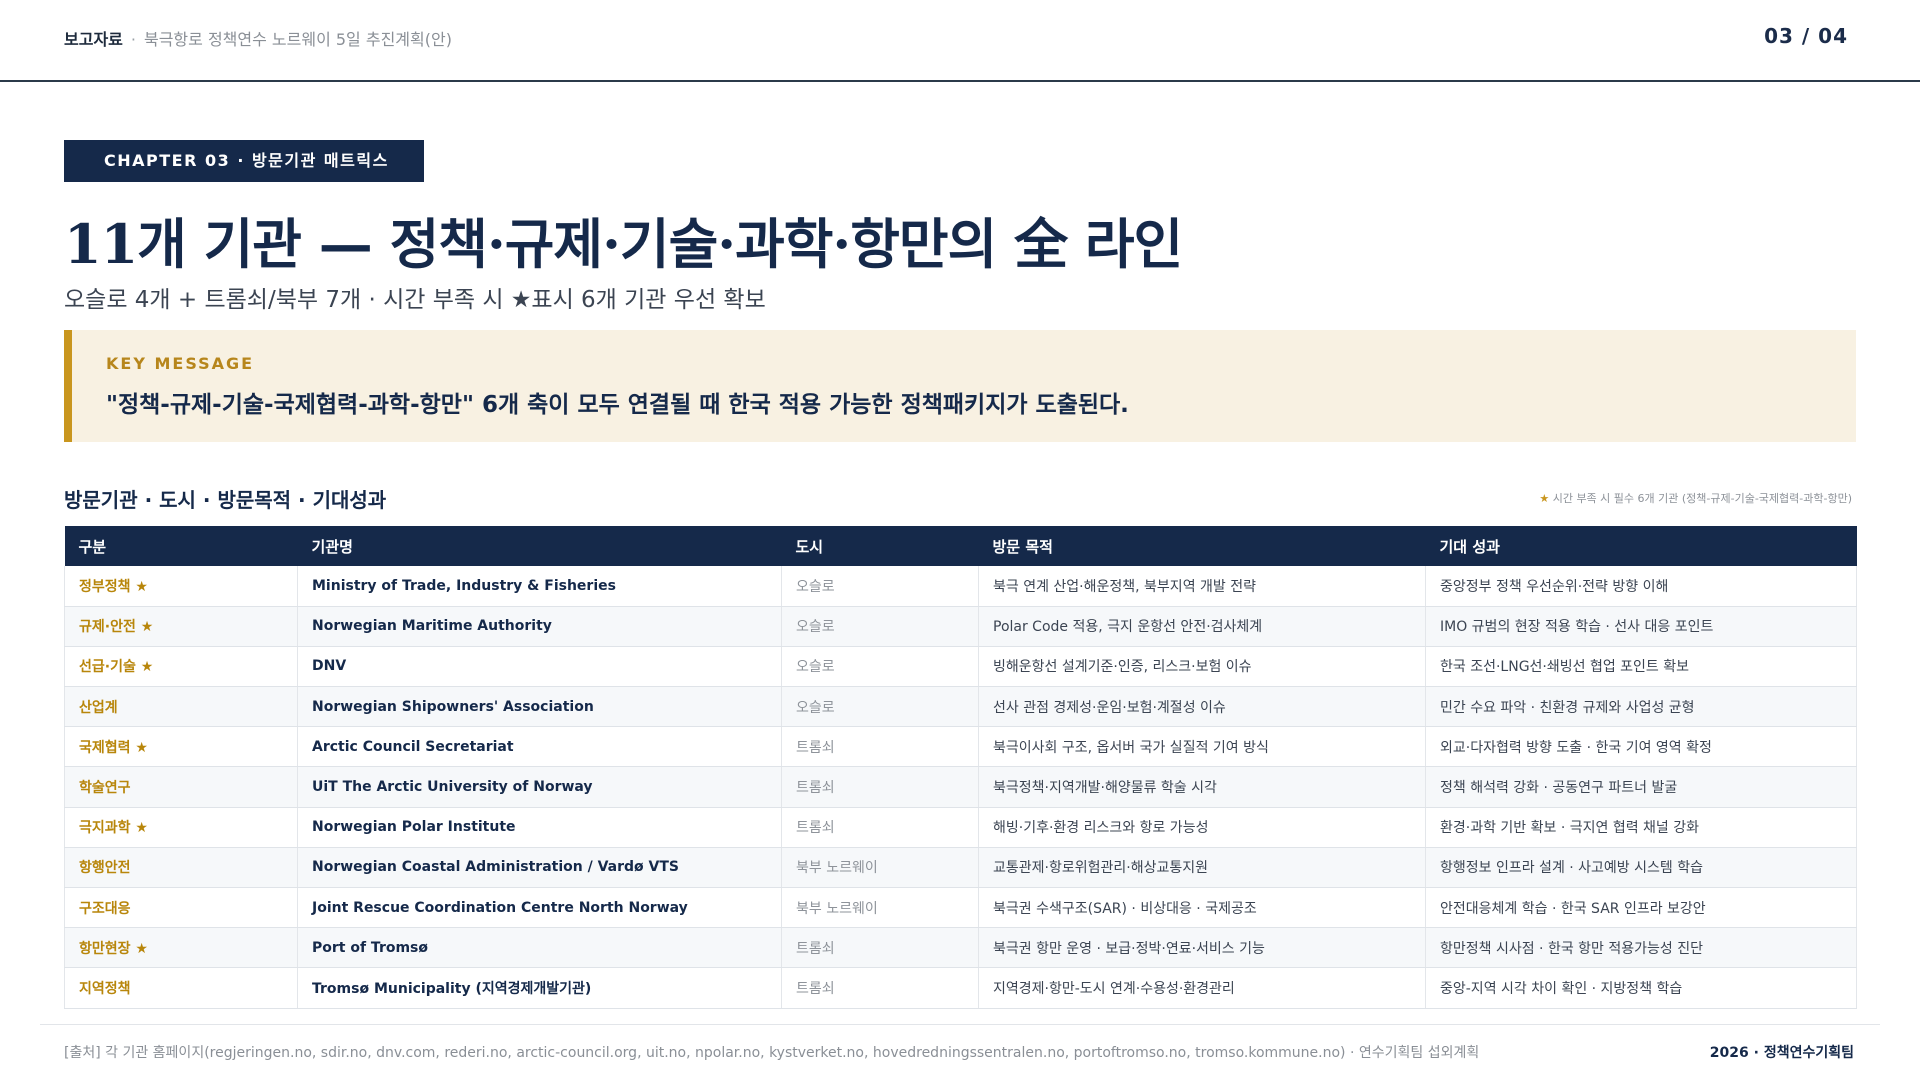 This screenshot has width=1920, height=1080. I want to click on org-name-cell: Norwegian Maritime Authority, so click(539, 626).